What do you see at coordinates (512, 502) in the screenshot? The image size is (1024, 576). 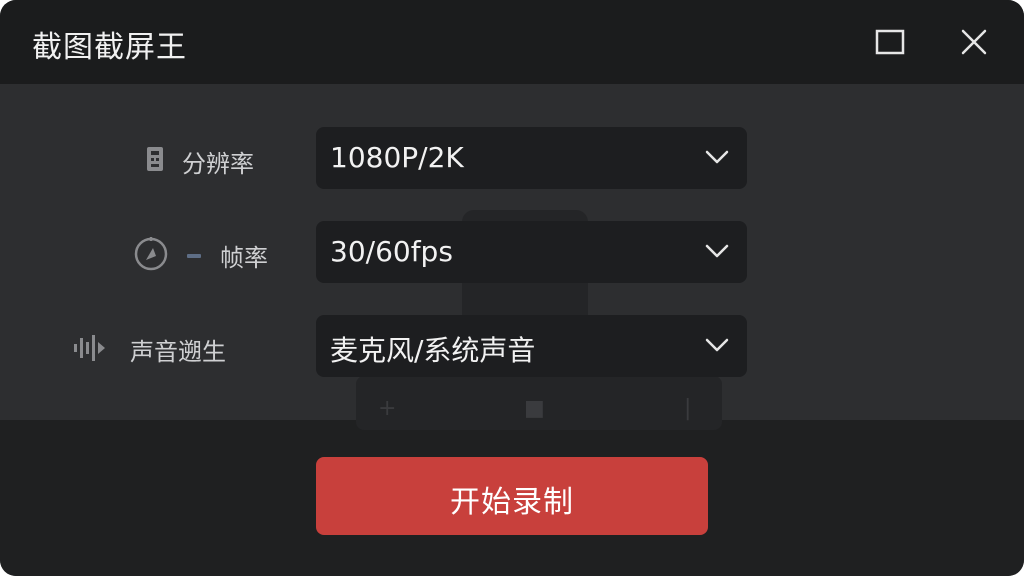 I see `start-recording-label: 开始录制` at bounding box center [512, 502].